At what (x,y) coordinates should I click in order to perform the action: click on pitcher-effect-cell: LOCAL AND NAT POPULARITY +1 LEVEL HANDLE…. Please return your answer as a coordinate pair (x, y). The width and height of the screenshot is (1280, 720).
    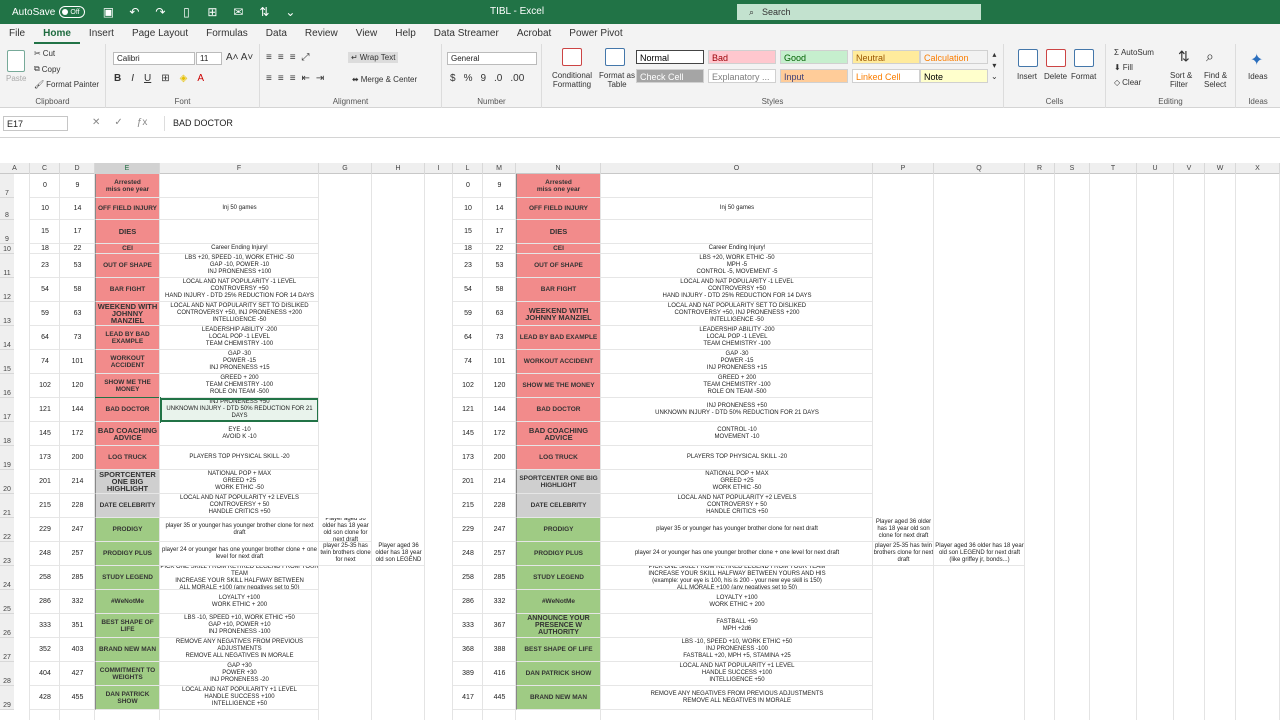
    Looking at the image, I should click on (737, 674).